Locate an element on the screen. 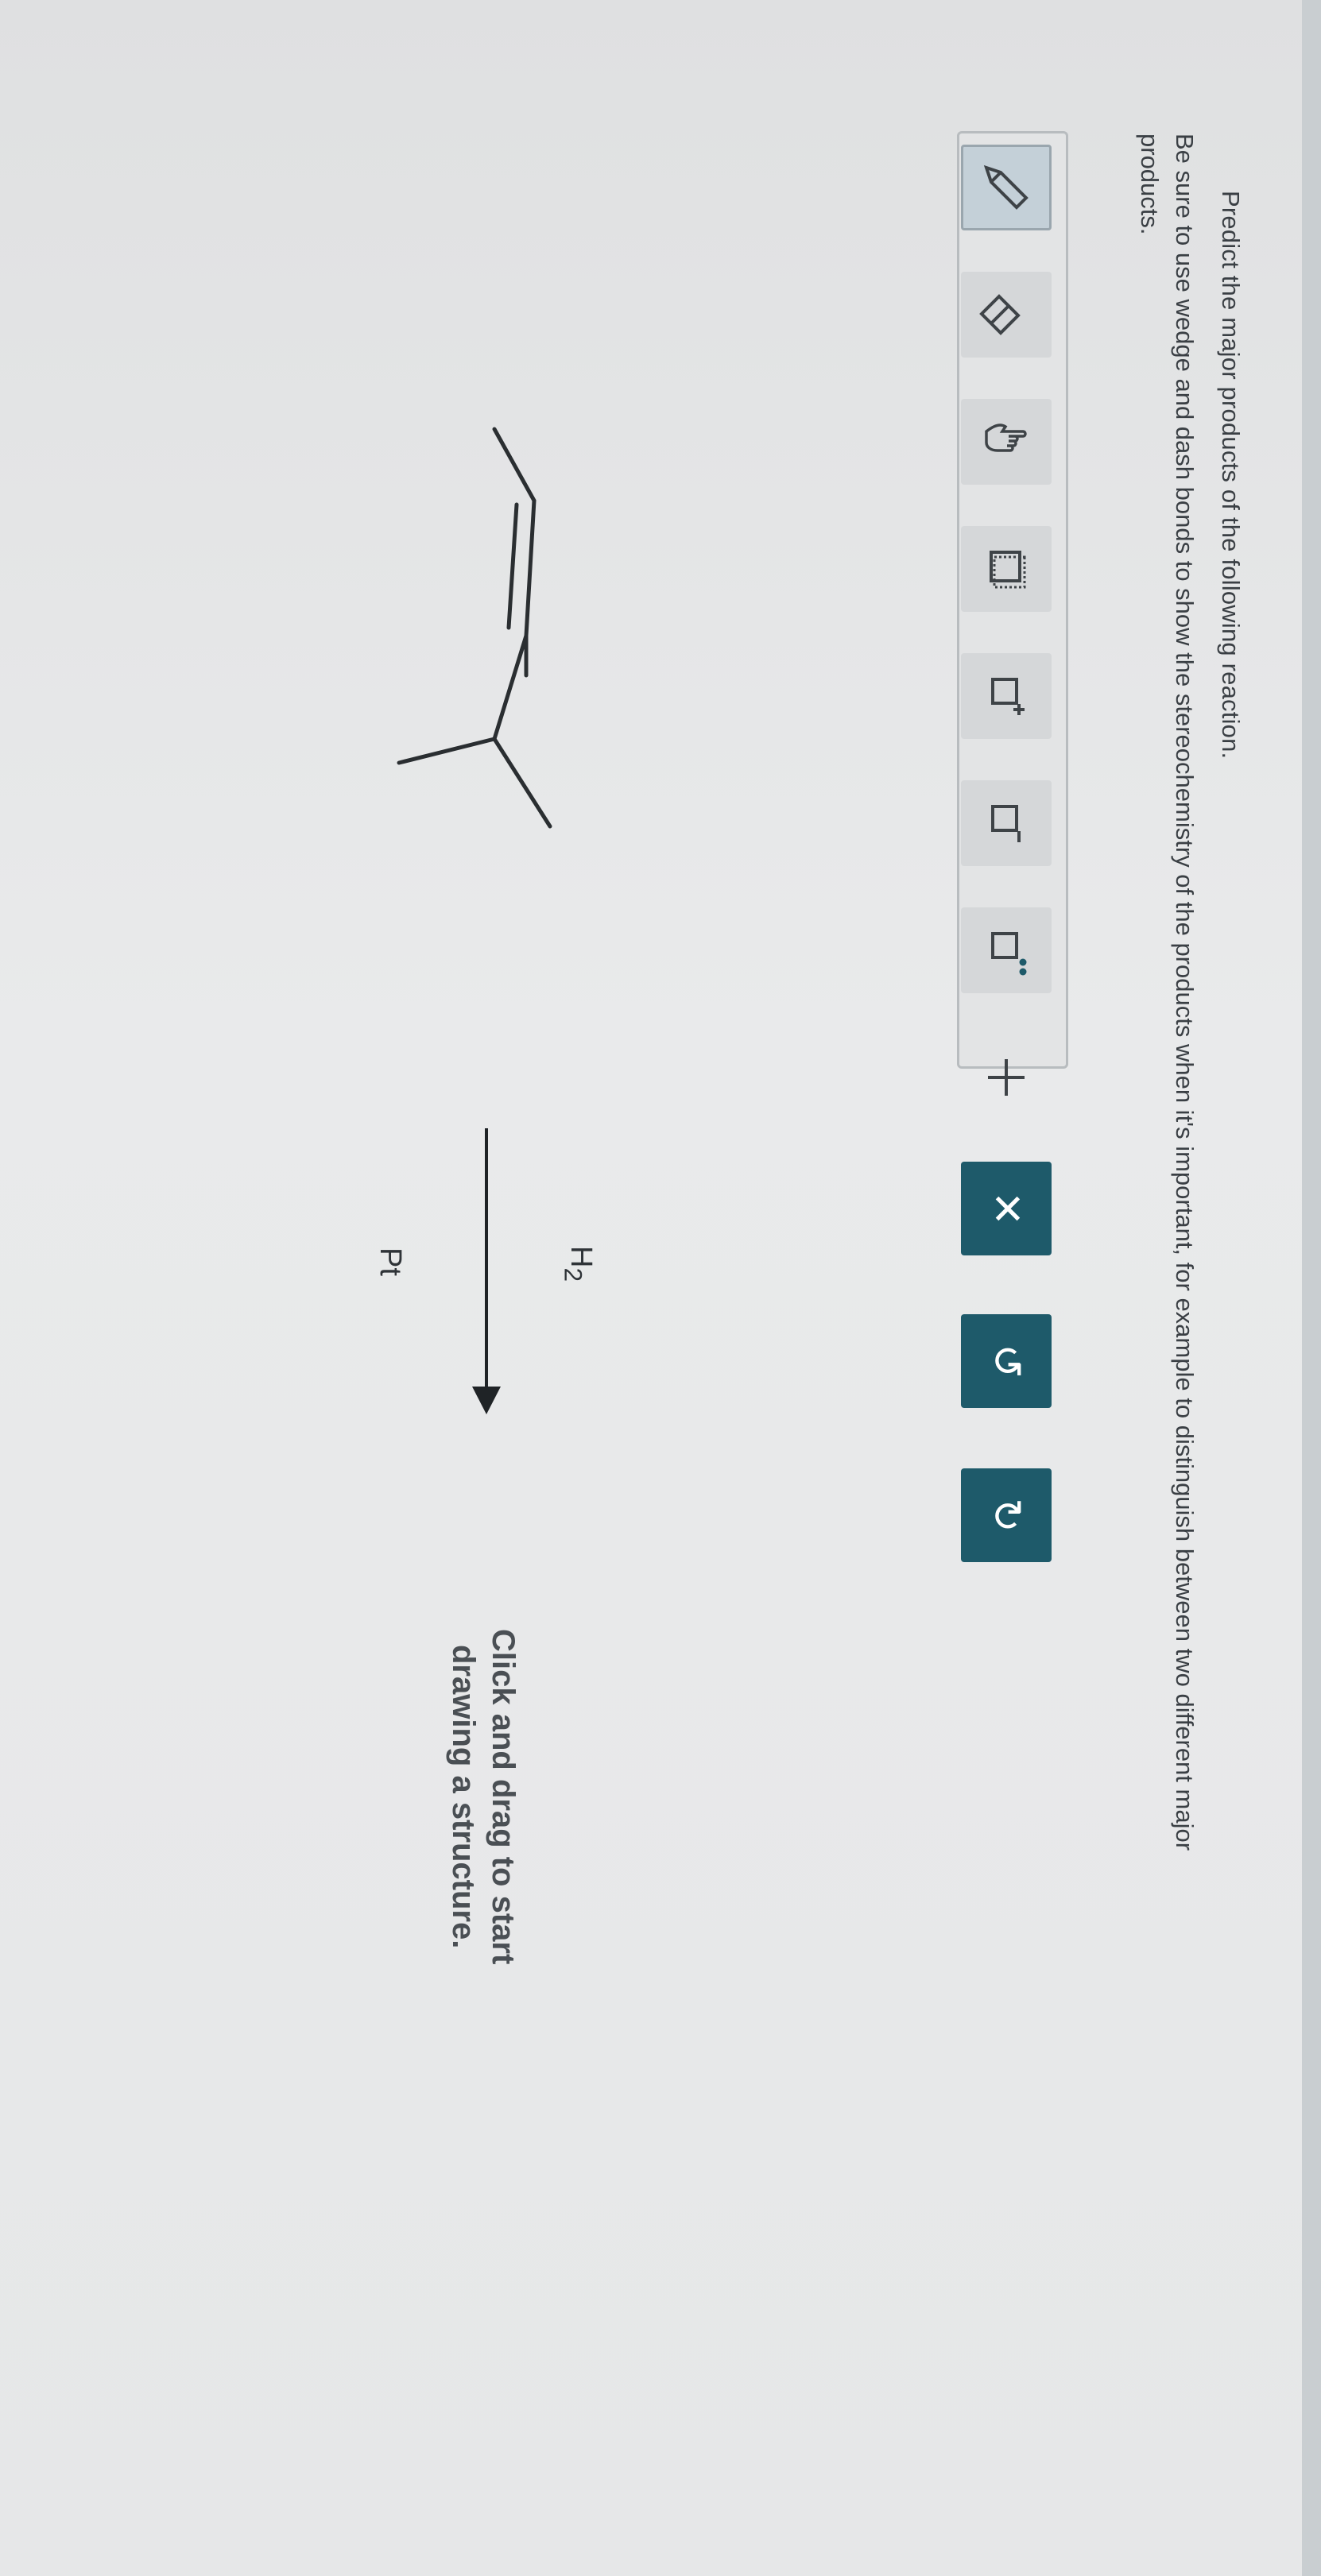 Image resolution: width=1321 pixels, height=2576 pixels. reaction-arrow is located at coordinates (487, 1271).